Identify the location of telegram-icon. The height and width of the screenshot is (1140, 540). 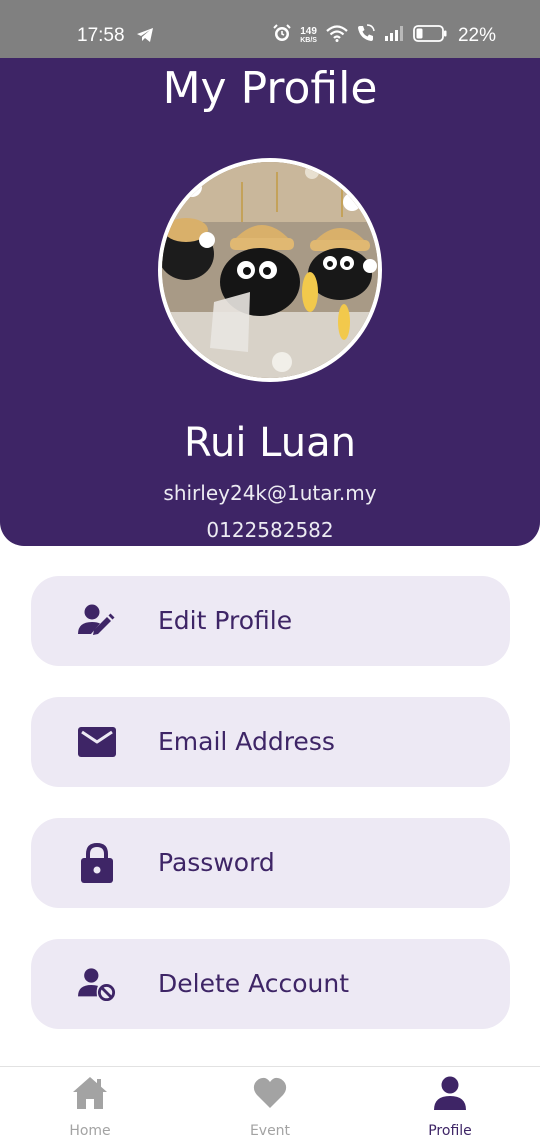
(145, 37).